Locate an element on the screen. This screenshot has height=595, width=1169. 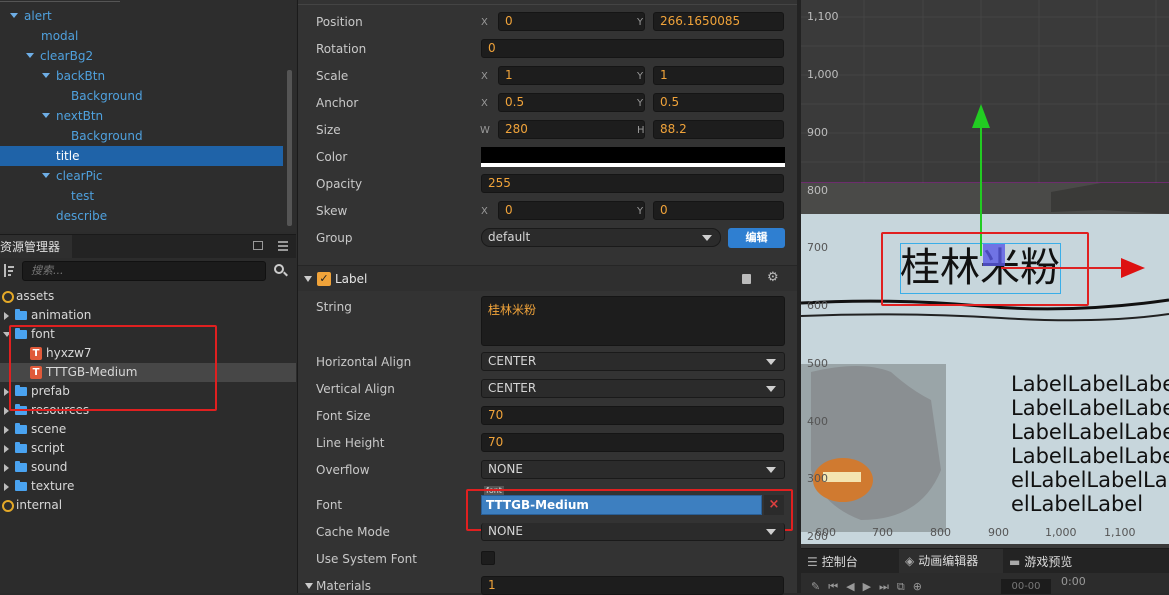
tree-scrollbar is located at coordinates (289, 148).